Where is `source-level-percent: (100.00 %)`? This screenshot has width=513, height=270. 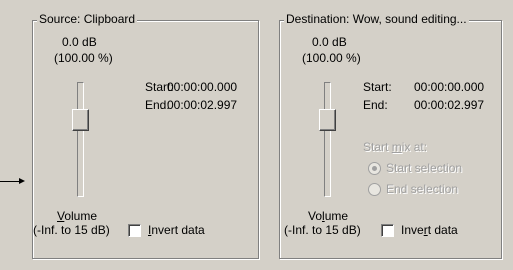
source-level-percent: (100.00 %) is located at coordinates (83, 58).